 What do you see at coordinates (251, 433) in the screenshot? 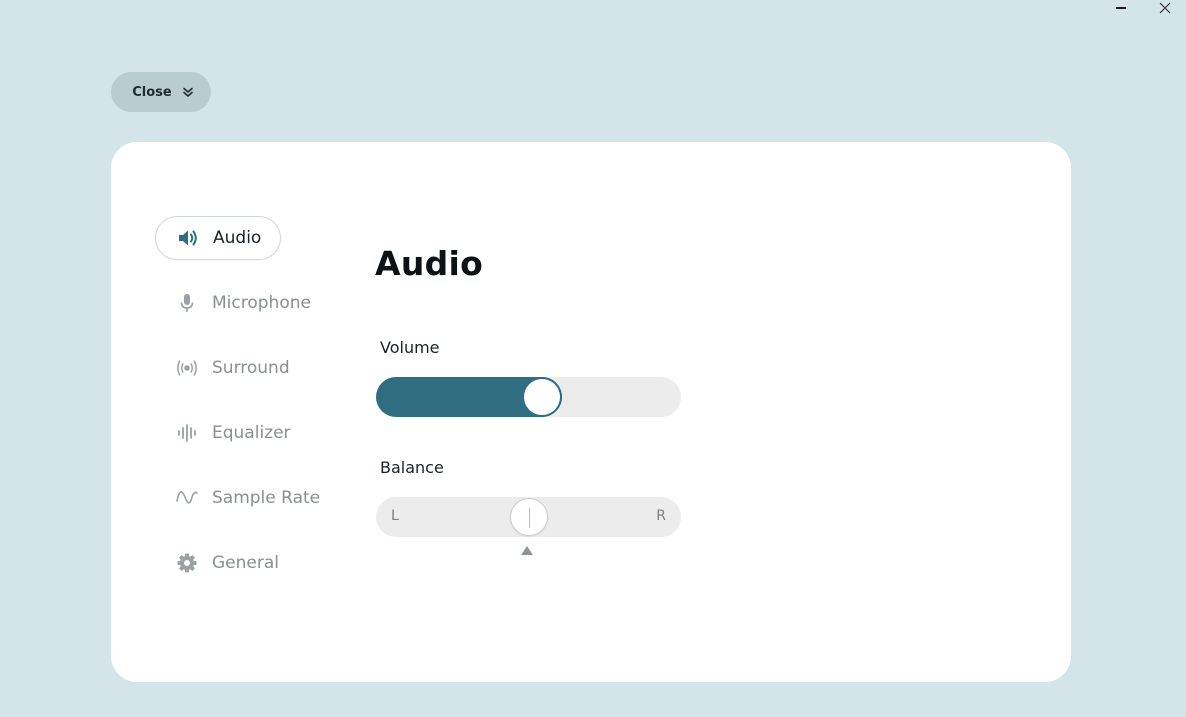
I see `sidebar-item-label: Equalizer` at bounding box center [251, 433].